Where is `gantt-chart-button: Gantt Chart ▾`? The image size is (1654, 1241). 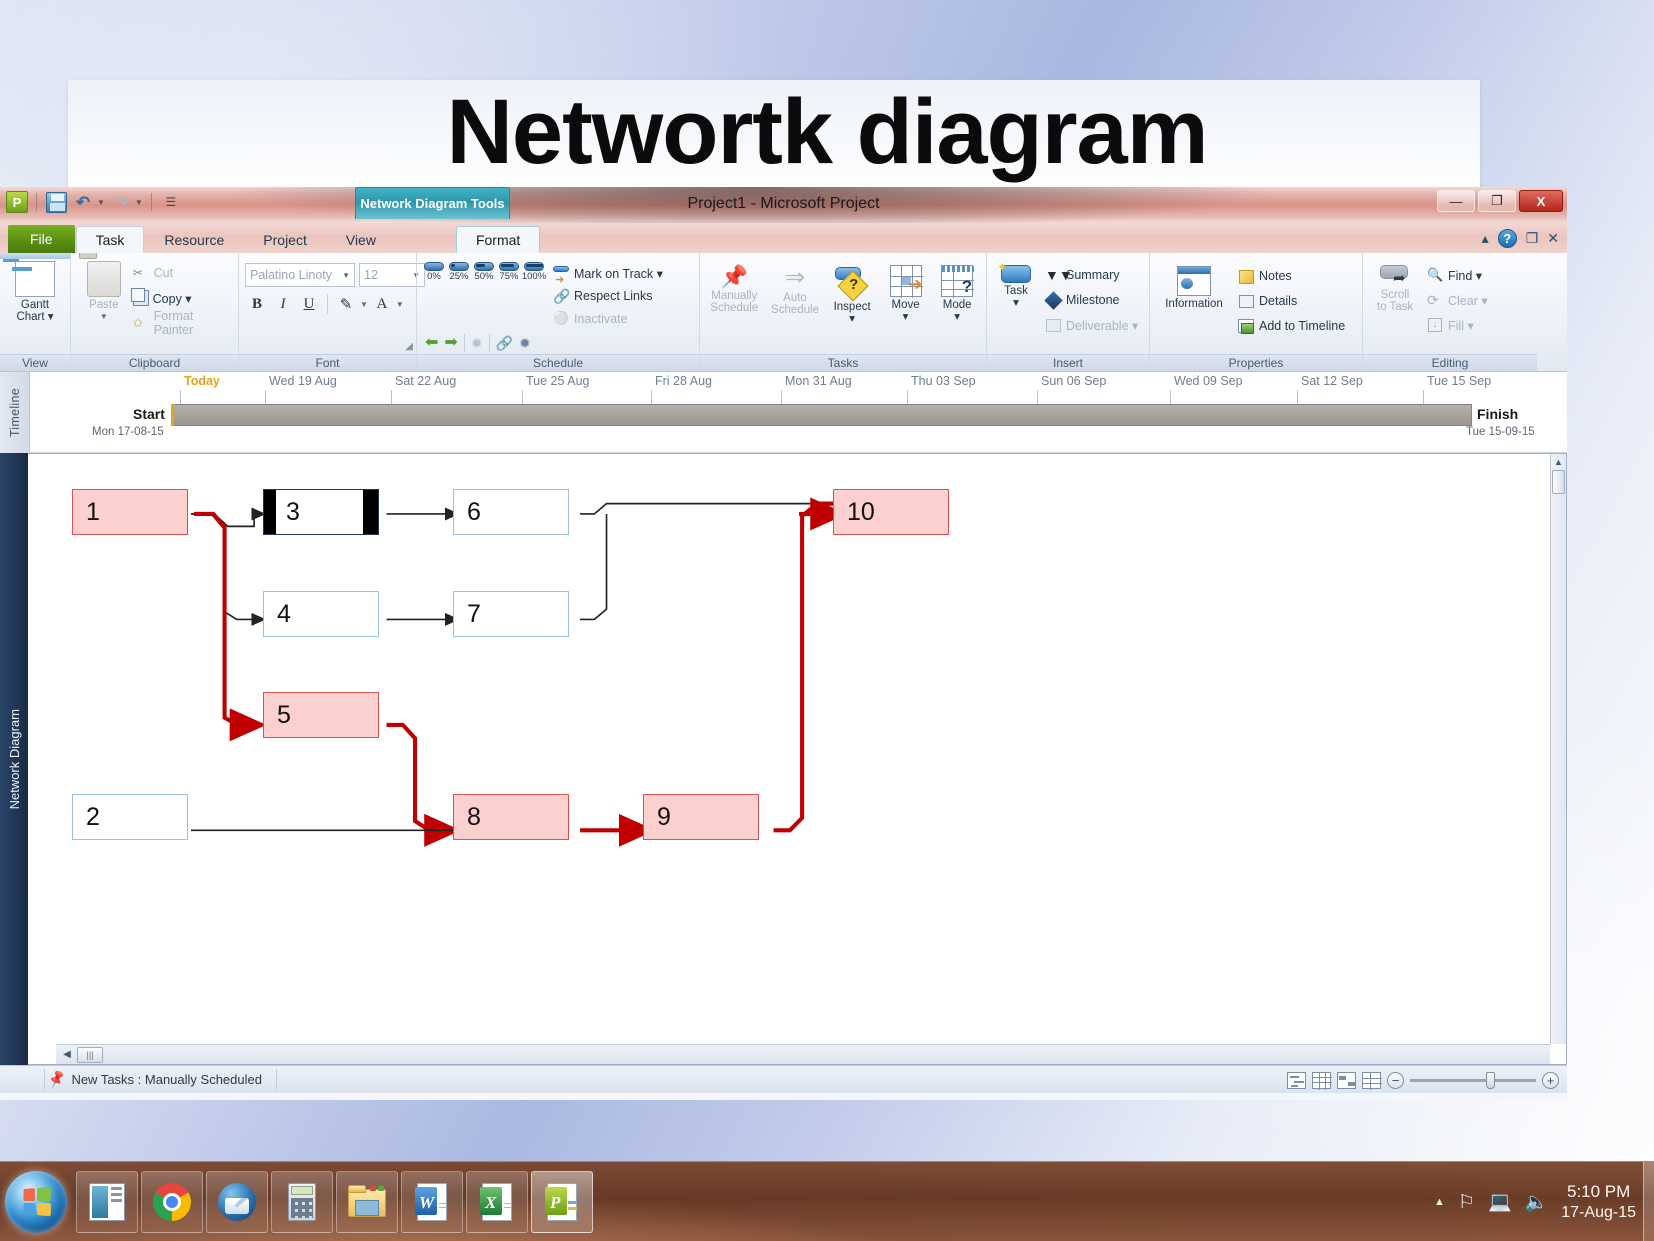
gantt-chart-button: Gantt Chart ▾ is located at coordinates (35, 288).